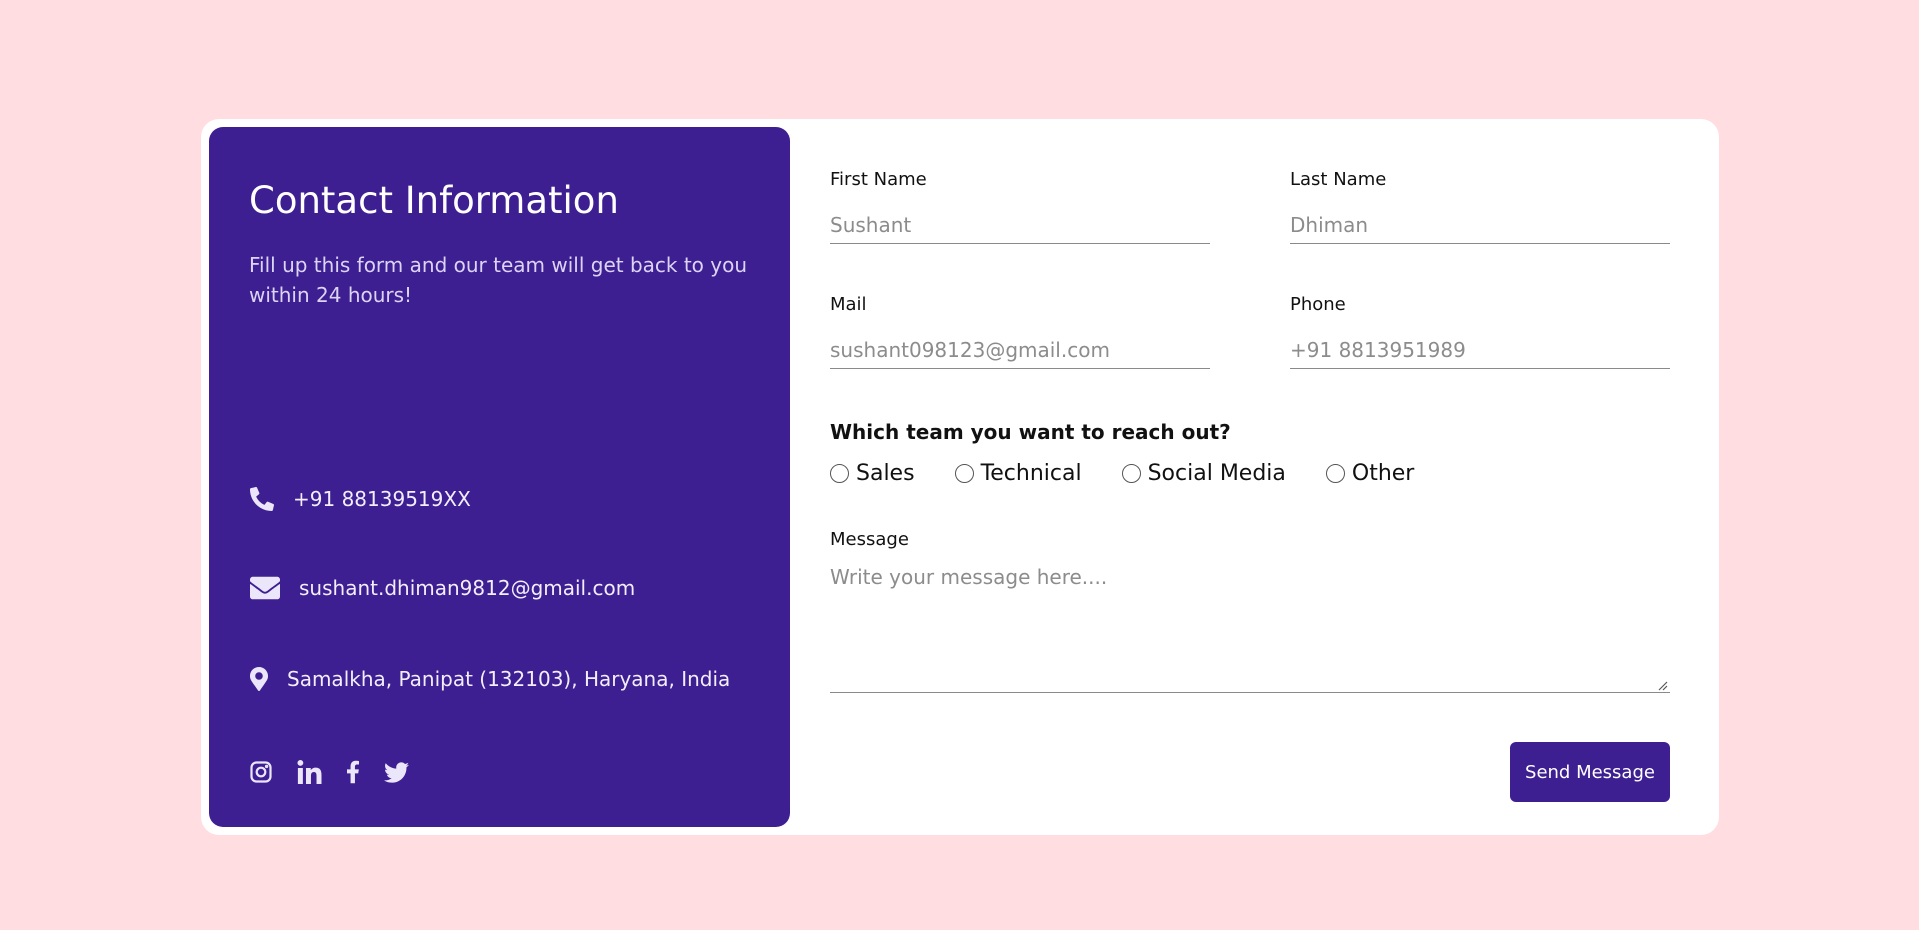 The image size is (1919, 930). What do you see at coordinates (1480, 225) in the screenshot?
I see `last-name-input` at bounding box center [1480, 225].